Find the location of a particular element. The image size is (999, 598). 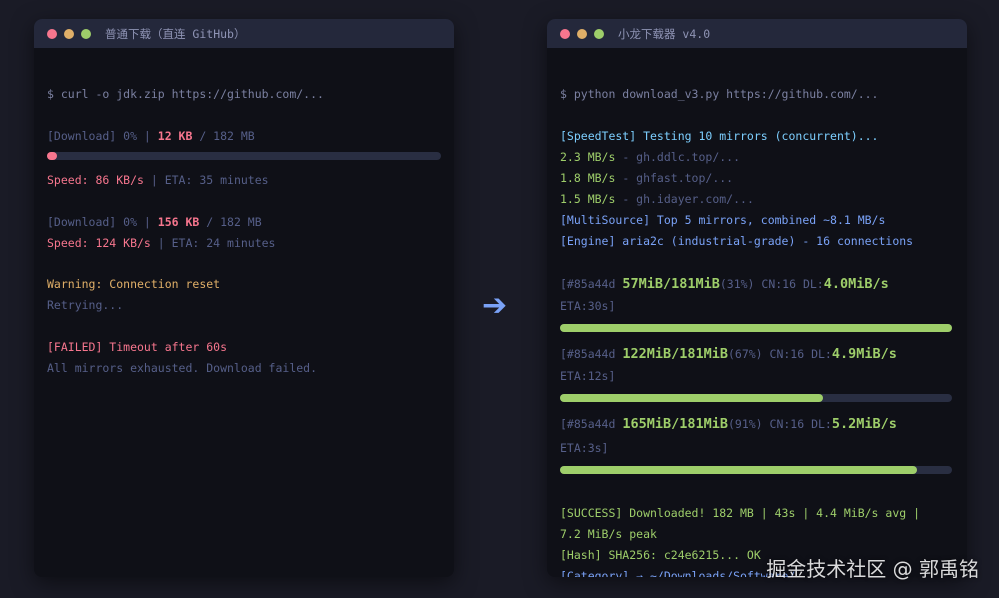

progress-size: 165MiB/181MiB is located at coordinates (675, 424).